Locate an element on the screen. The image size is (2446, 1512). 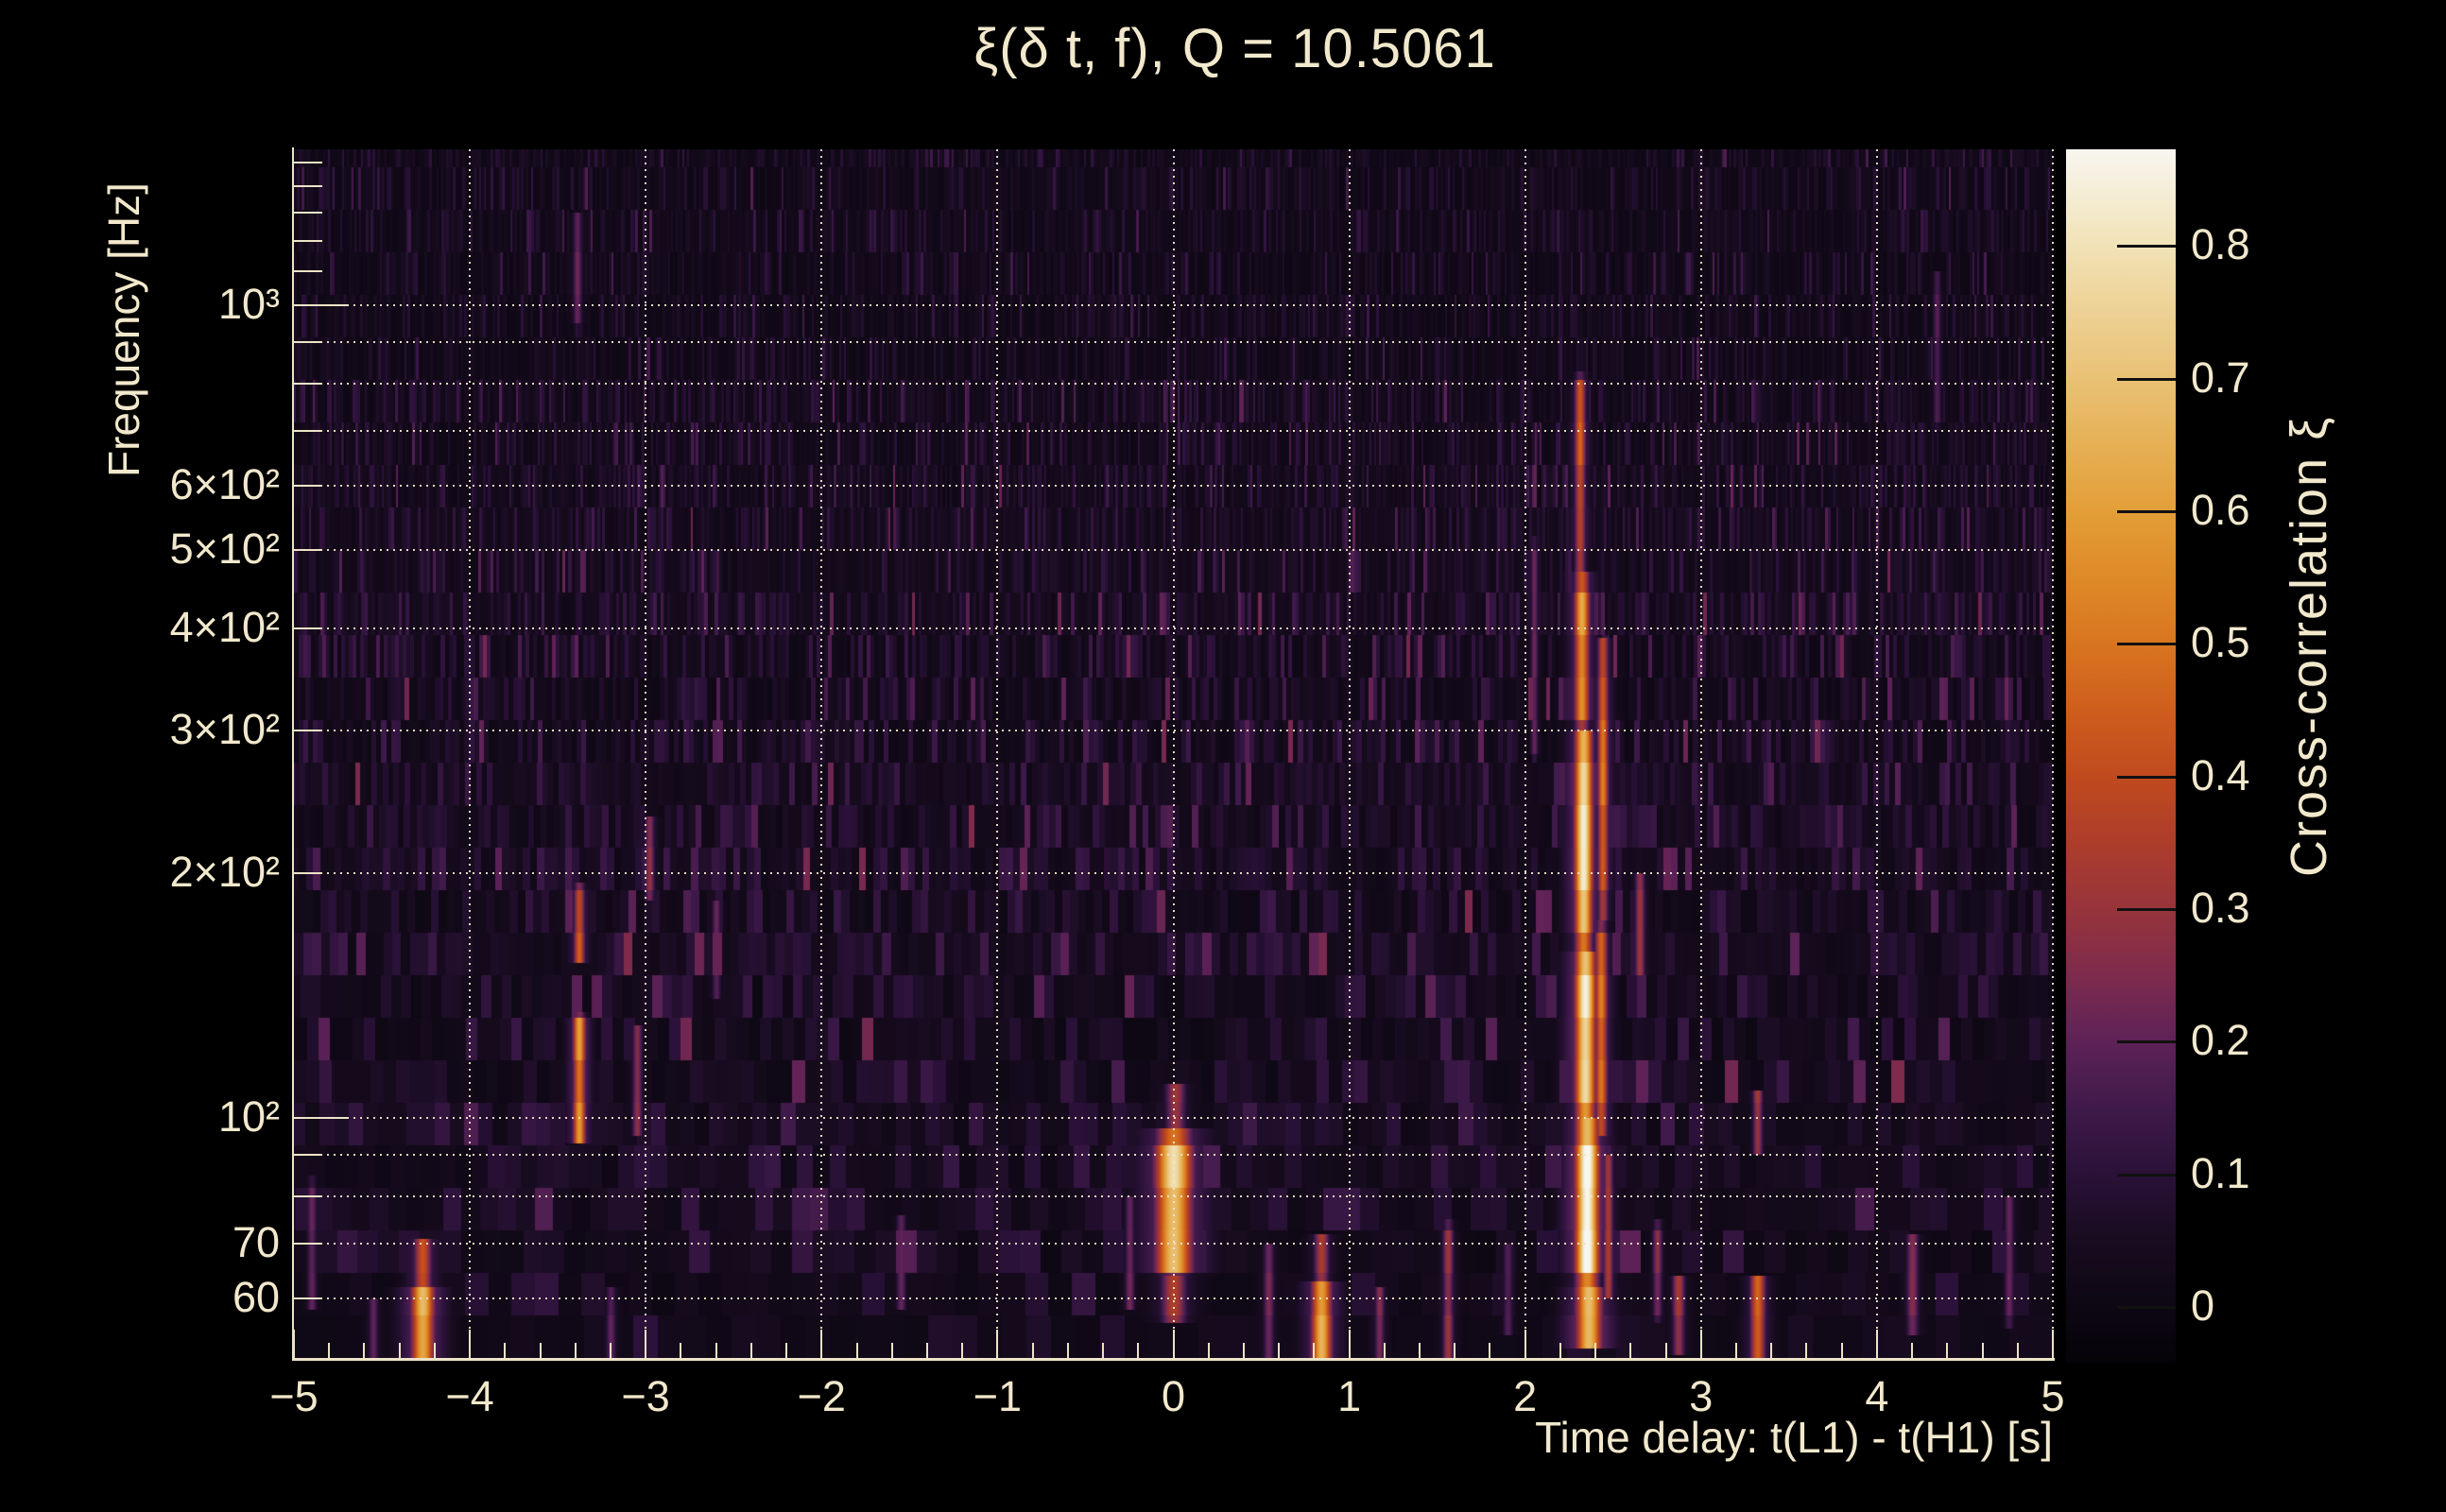
y-tick-label: 3×10² is located at coordinates (225, 728).